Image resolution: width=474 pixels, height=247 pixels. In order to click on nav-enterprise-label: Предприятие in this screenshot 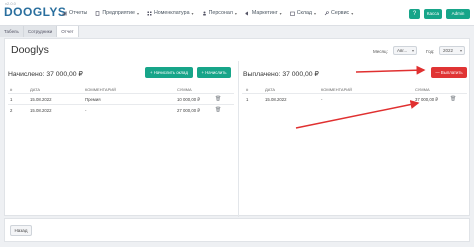, I will do `click(118, 13)`.